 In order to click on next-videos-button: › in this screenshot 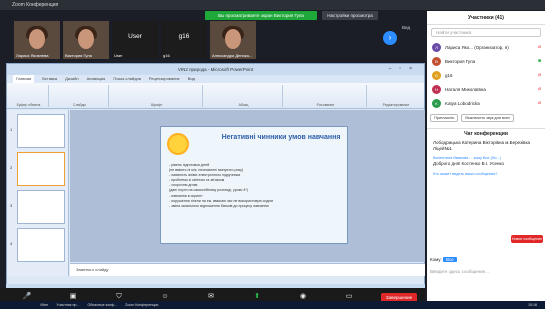, I will do `click(390, 38)`.